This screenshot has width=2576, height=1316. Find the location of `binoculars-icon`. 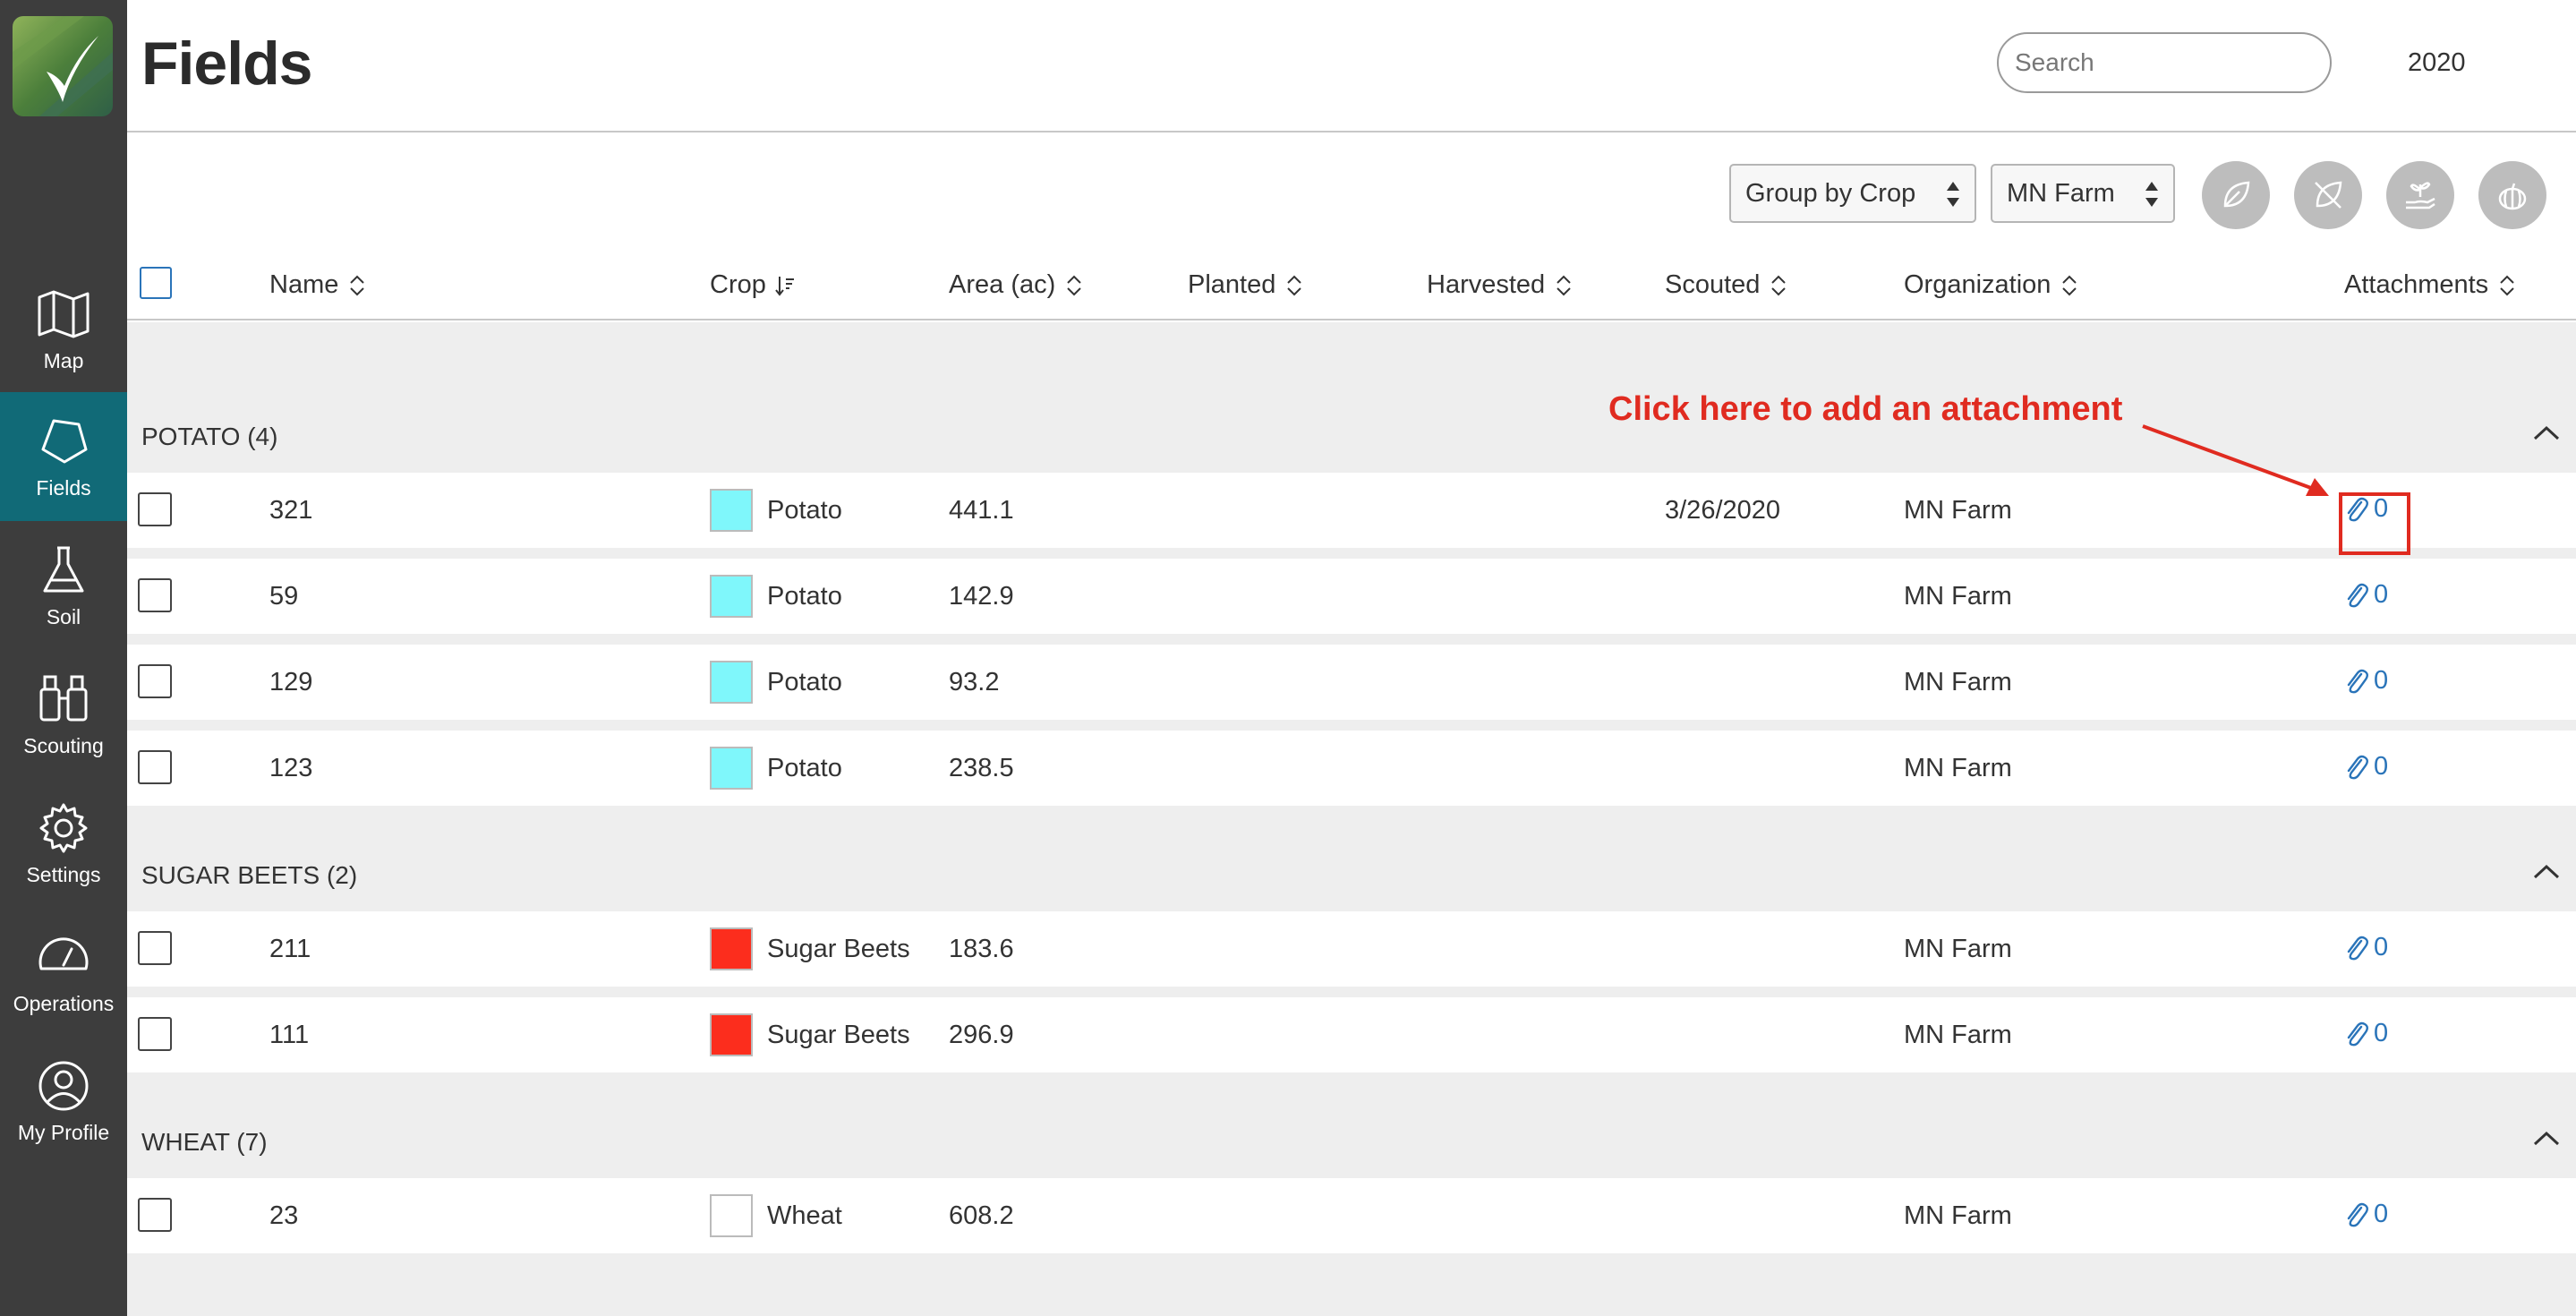

binoculars-icon is located at coordinates (63, 698).